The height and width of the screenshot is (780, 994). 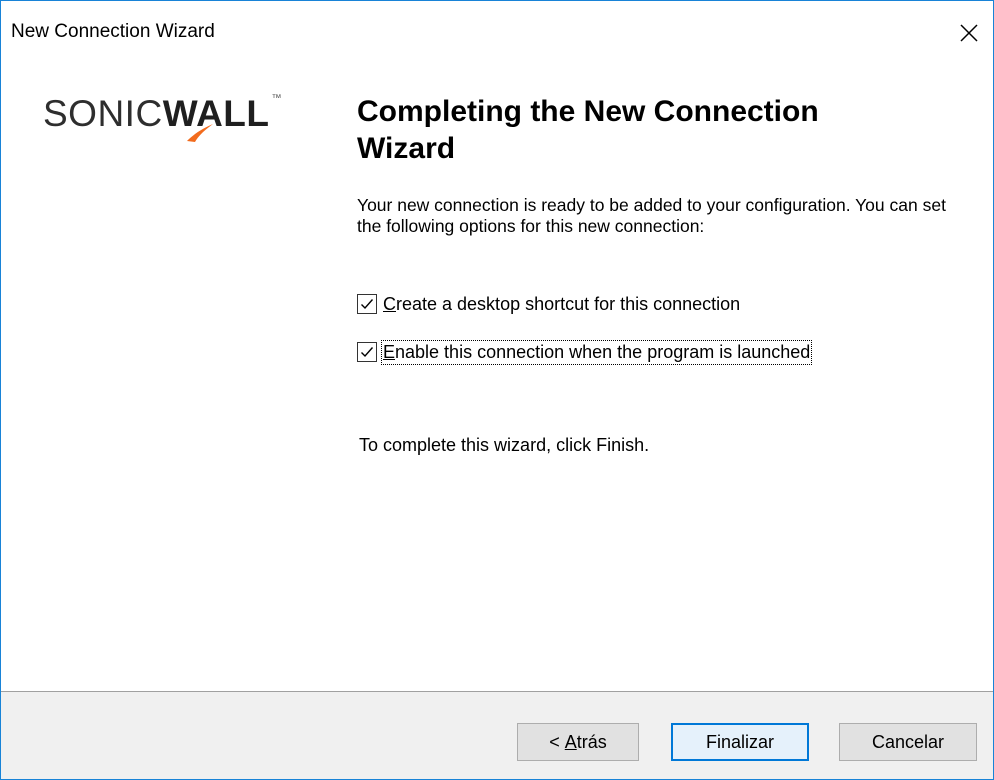 What do you see at coordinates (103, 113) in the screenshot?
I see `logo-text-light: SONIC` at bounding box center [103, 113].